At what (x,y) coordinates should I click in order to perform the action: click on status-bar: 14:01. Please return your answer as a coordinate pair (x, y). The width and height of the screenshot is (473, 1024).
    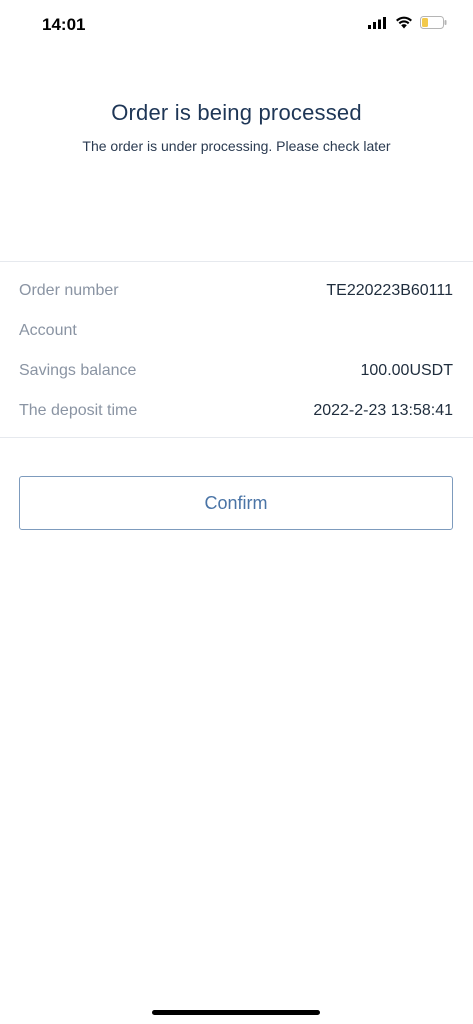
    Looking at the image, I should click on (236, 24).